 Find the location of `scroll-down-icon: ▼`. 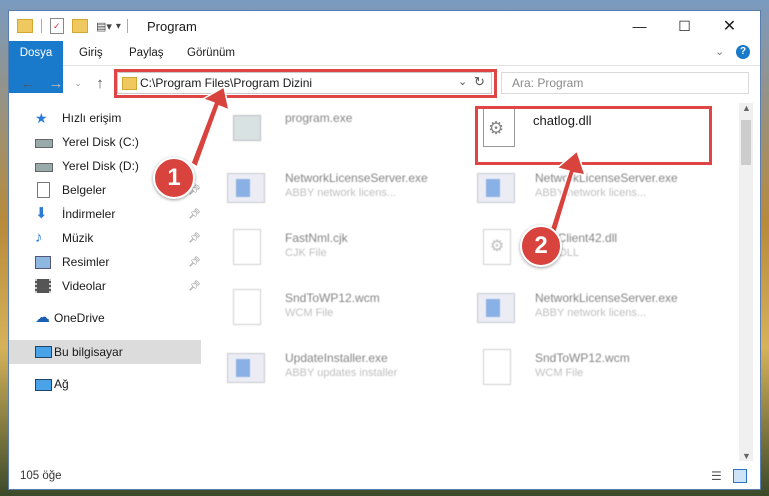

scroll-down-icon: ▼ is located at coordinates (746, 456).